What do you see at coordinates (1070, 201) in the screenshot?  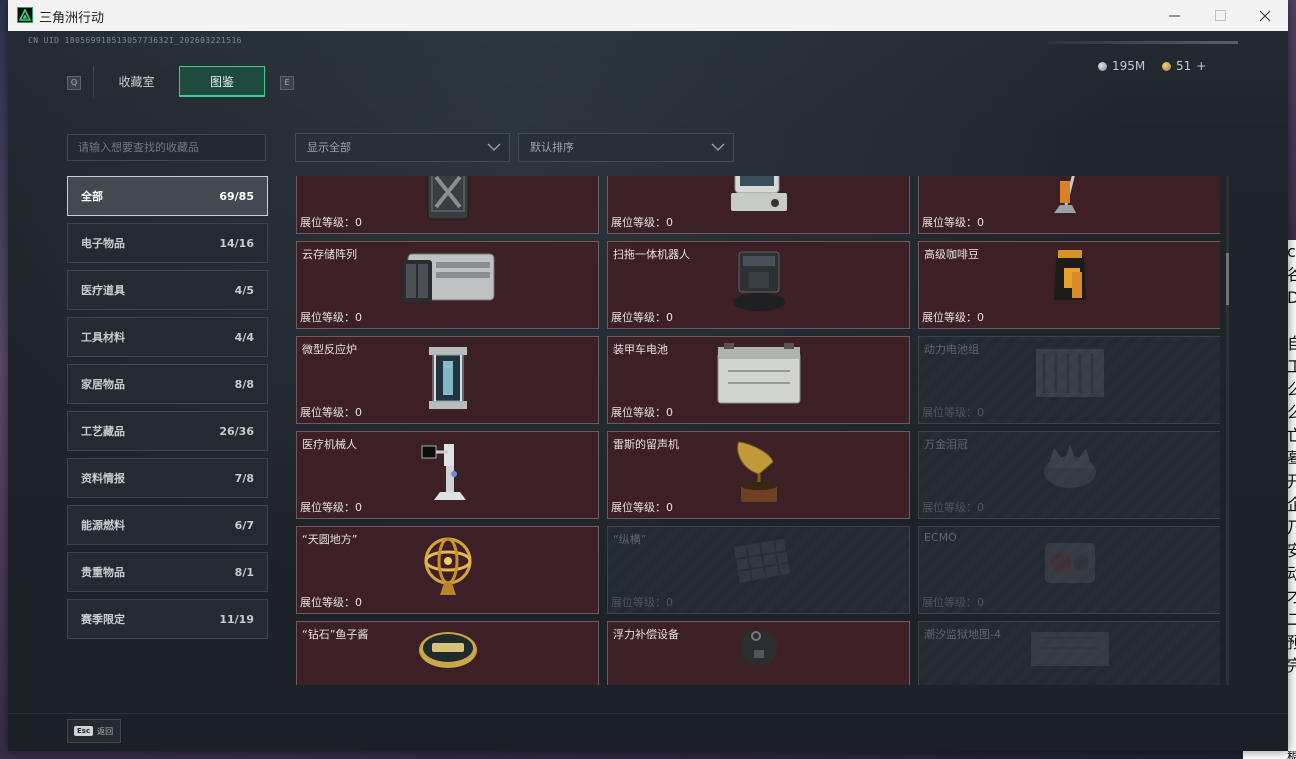 I see `vacuum-icon` at bounding box center [1070, 201].